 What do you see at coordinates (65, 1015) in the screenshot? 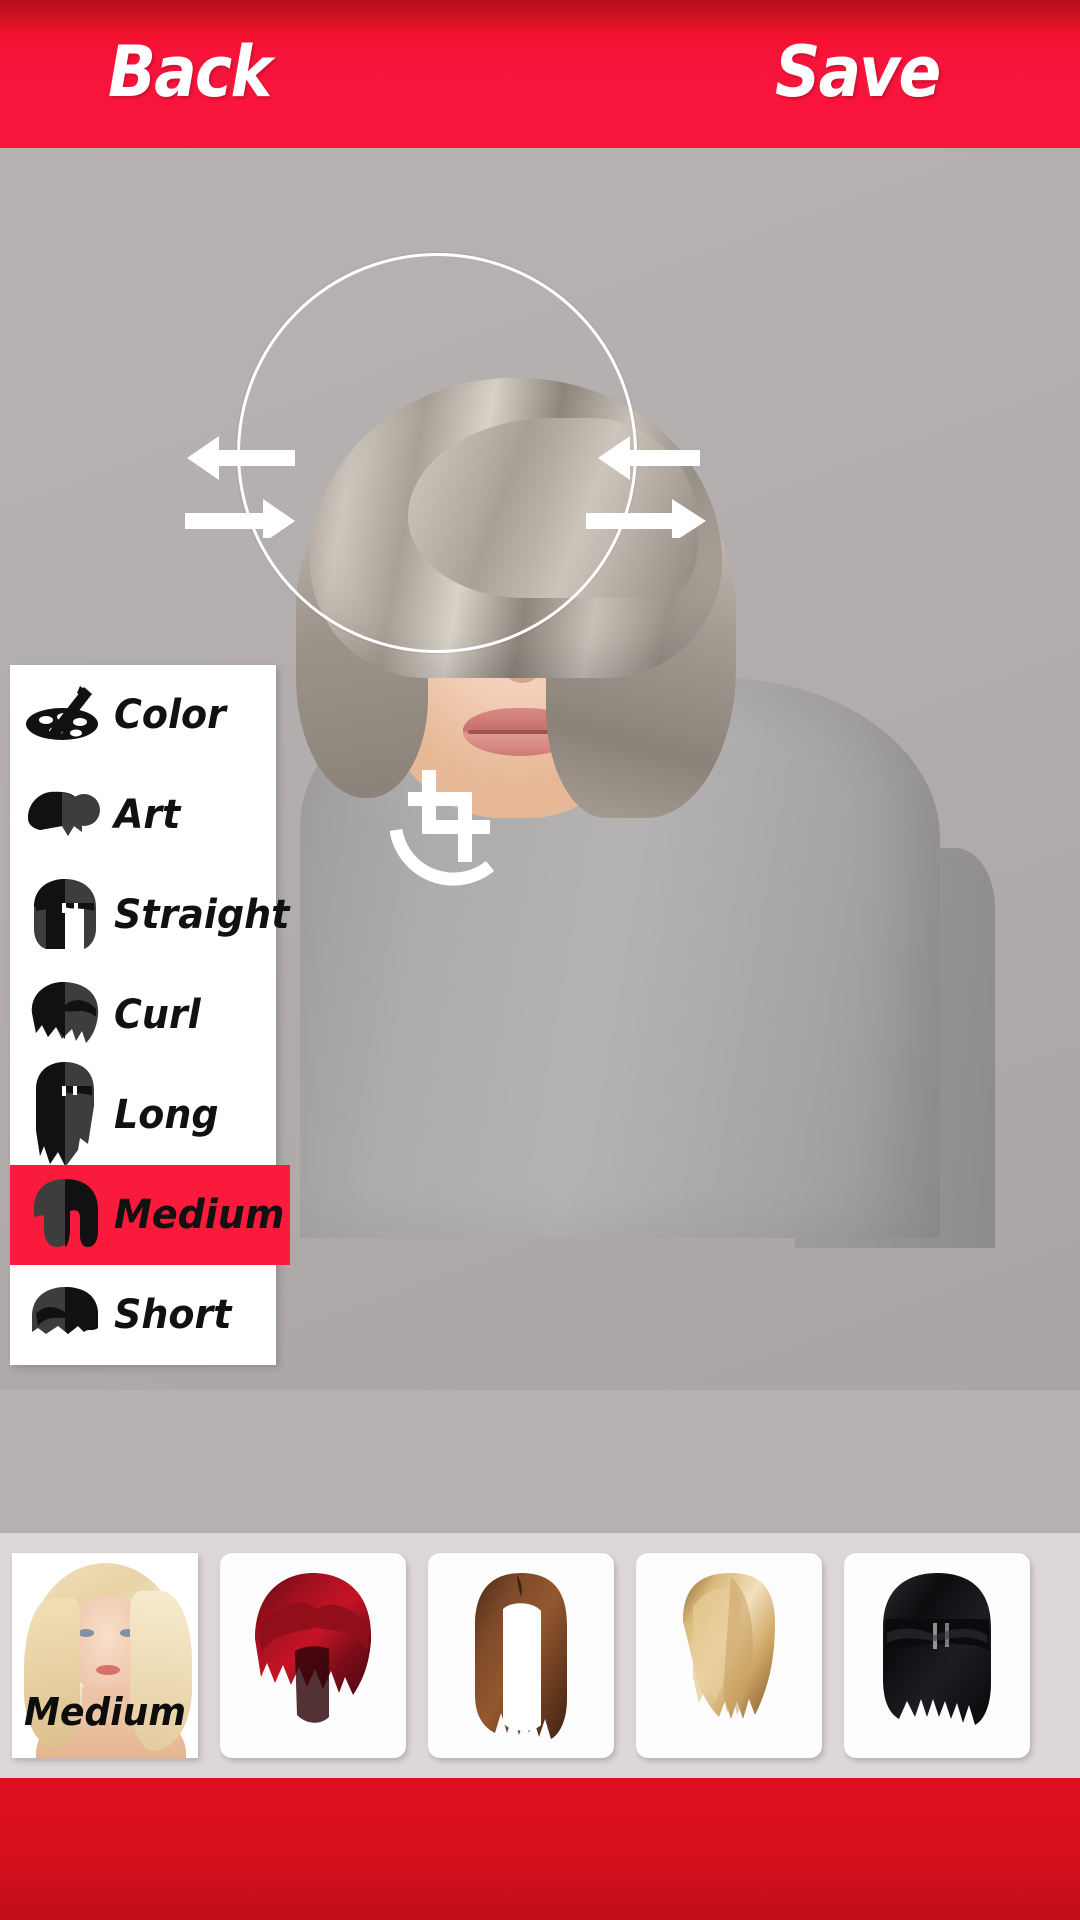
I see `hair-curl-icon` at bounding box center [65, 1015].